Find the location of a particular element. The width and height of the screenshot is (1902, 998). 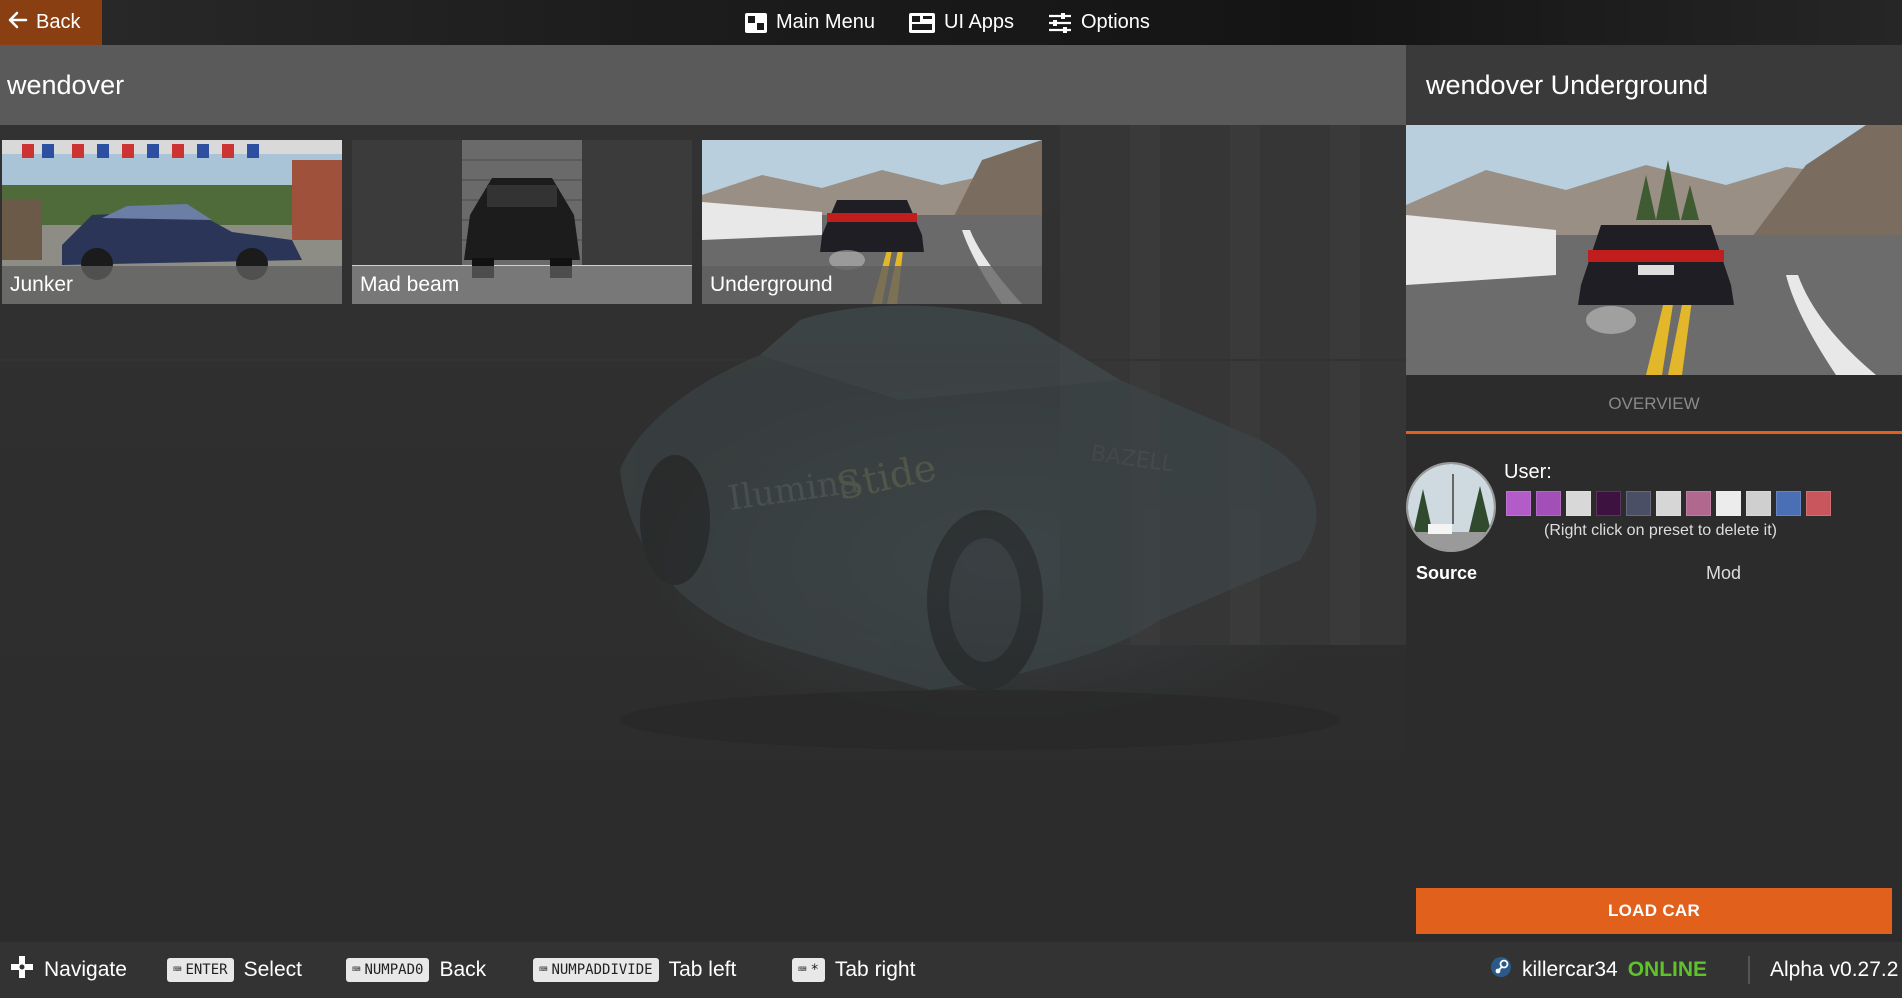

main-menu-button: Main Menu is located at coordinates (809, 22).